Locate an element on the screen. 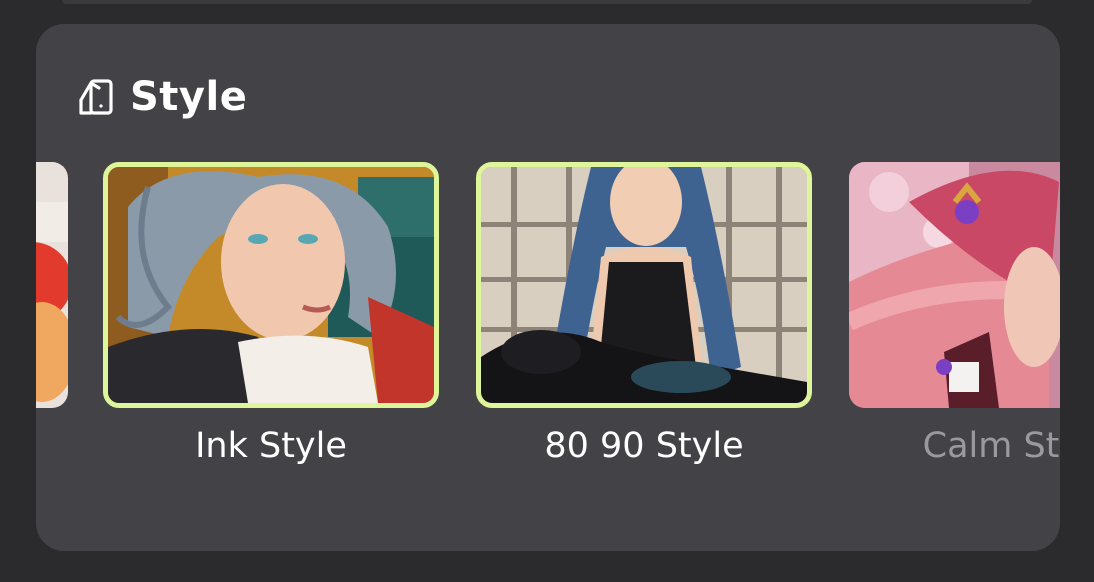  style-label: Ink Style is located at coordinates (271, 446).